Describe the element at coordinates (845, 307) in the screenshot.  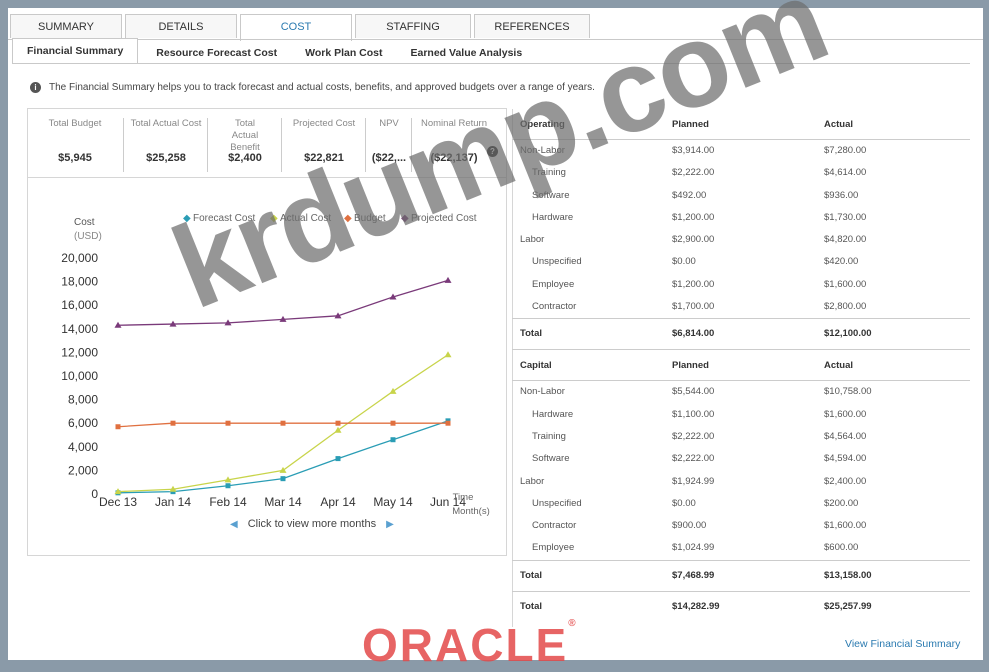
I see `row-actual: $2,800.00` at that location.